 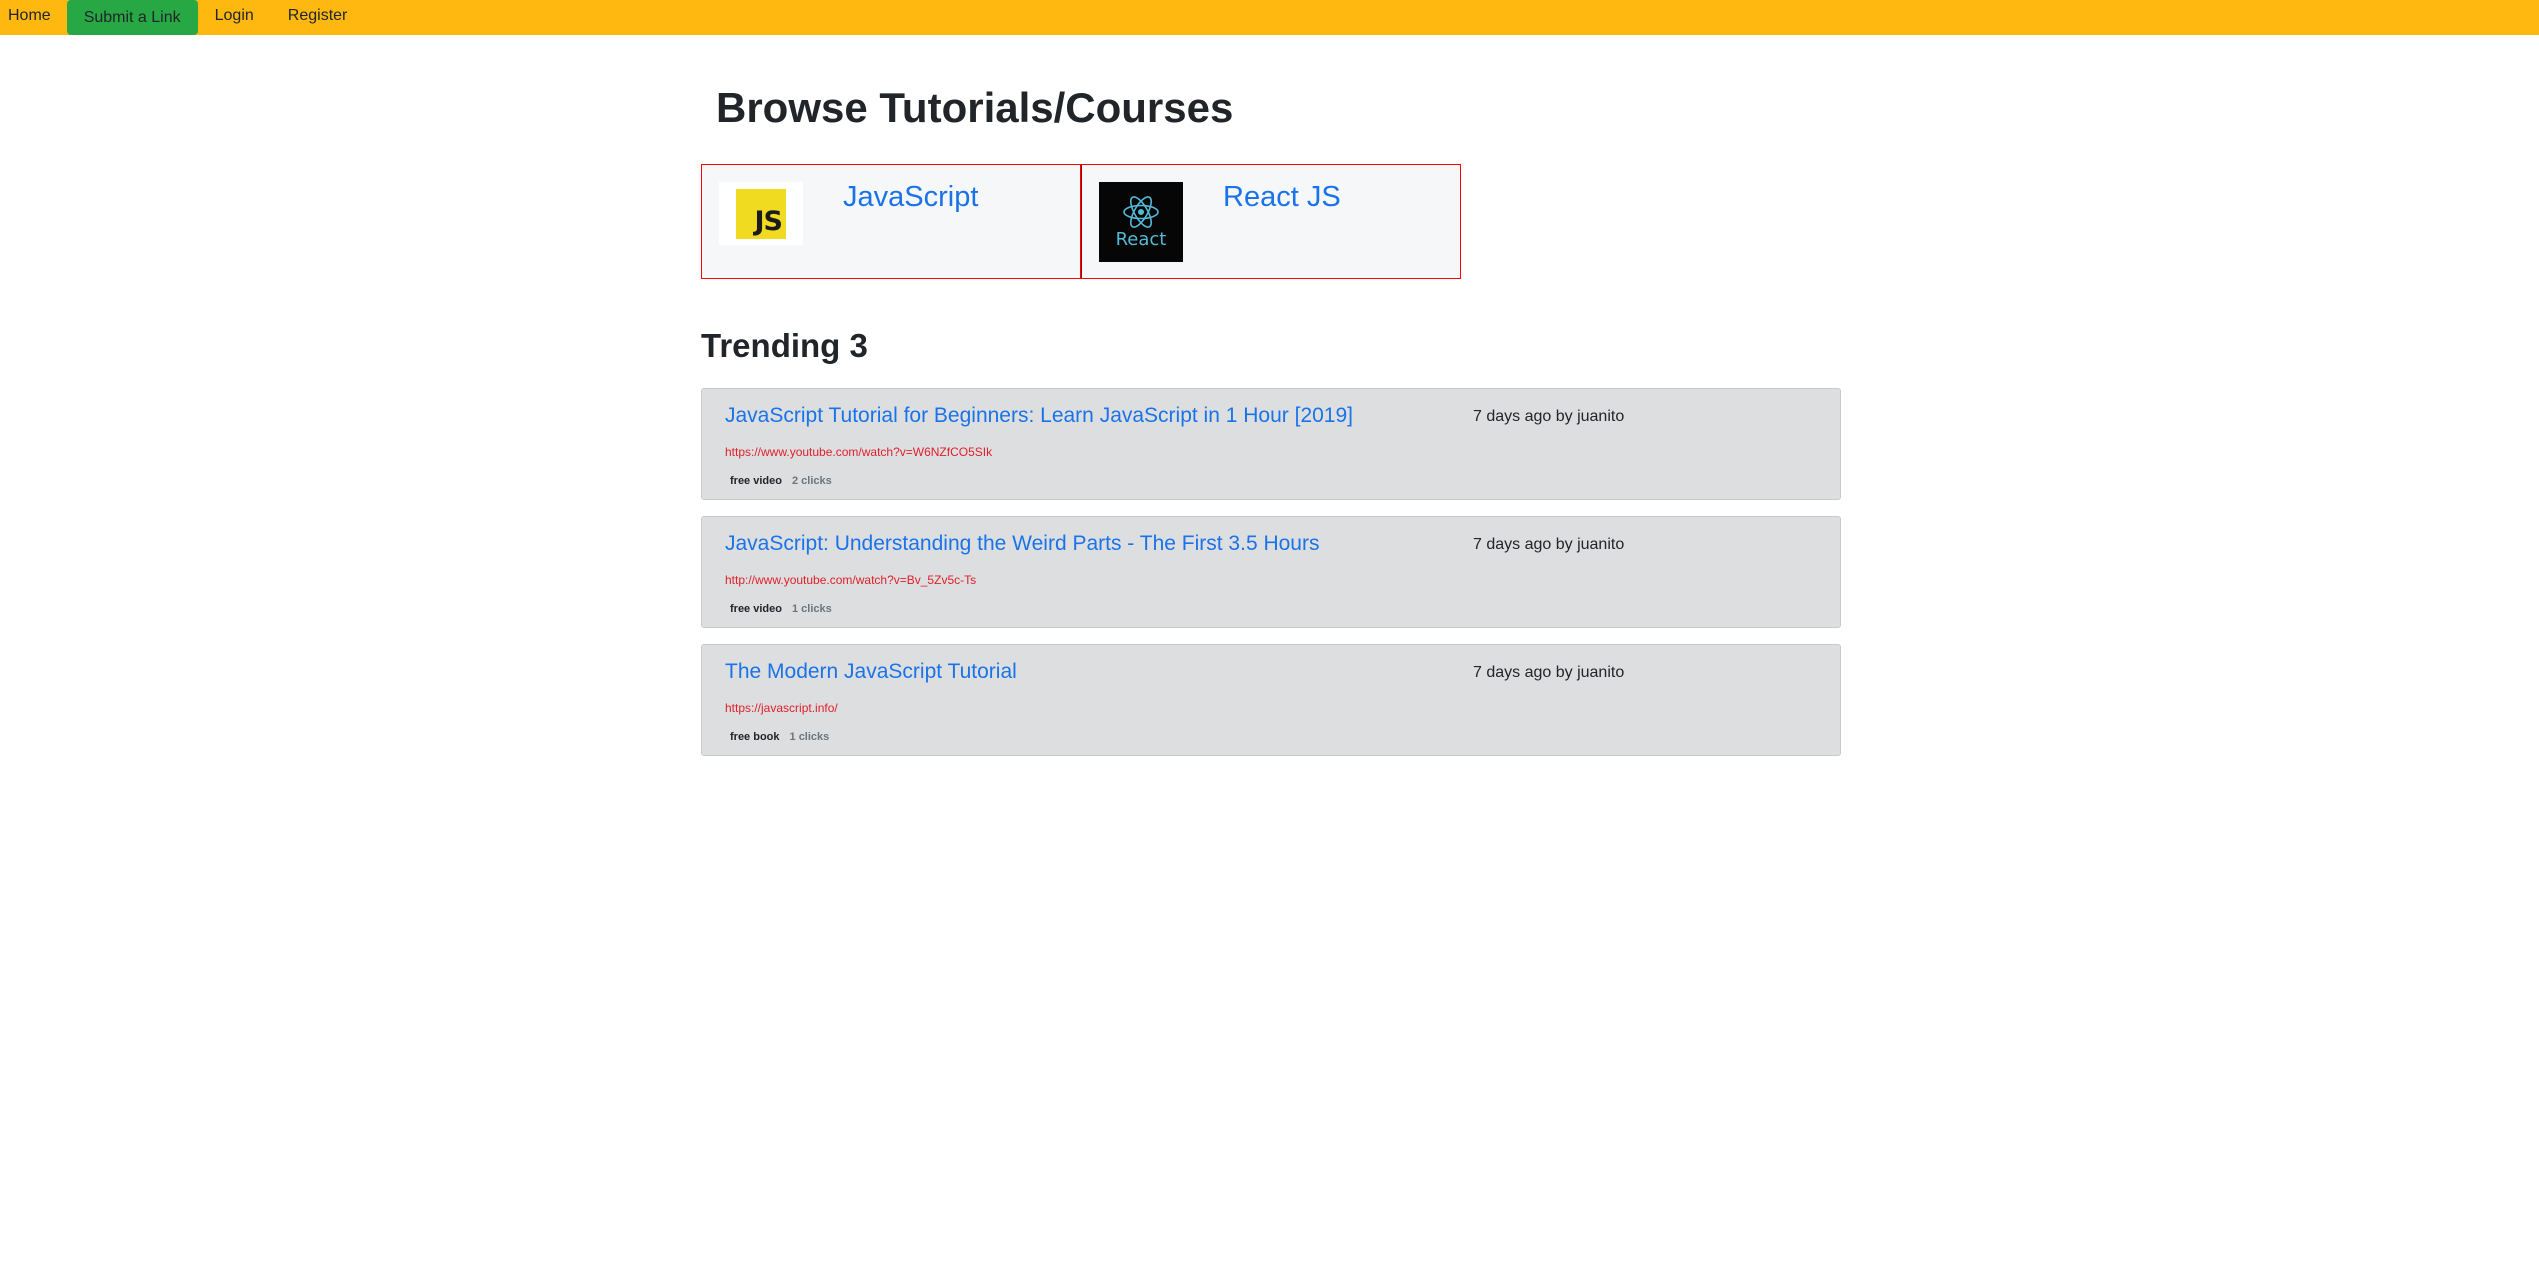 What do you see at coordinates (1269, 17) in the screenshot?
I see `top-navbar: Home Submit a Link Login Register` at bounding box center [1269, 17].